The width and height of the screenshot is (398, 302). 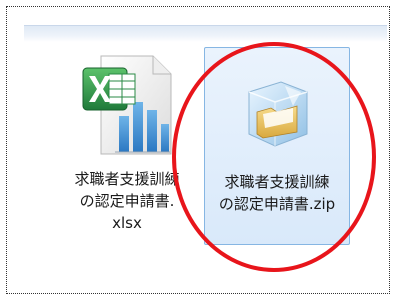 I want to click on file-name-label: 求職者支援訓練 の認定申請書.zip, so click(x=277, y=193).